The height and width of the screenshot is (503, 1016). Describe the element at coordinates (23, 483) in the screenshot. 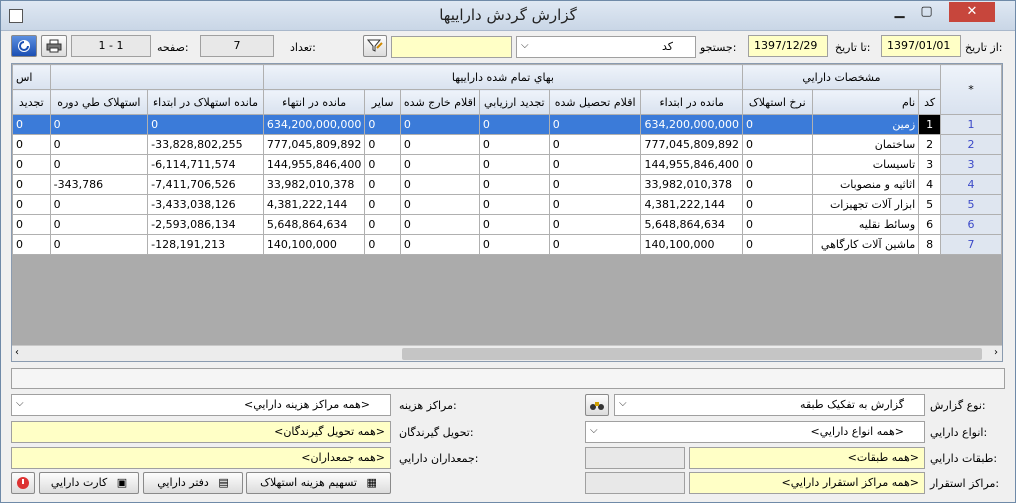

I see `exit-icon` at that location.